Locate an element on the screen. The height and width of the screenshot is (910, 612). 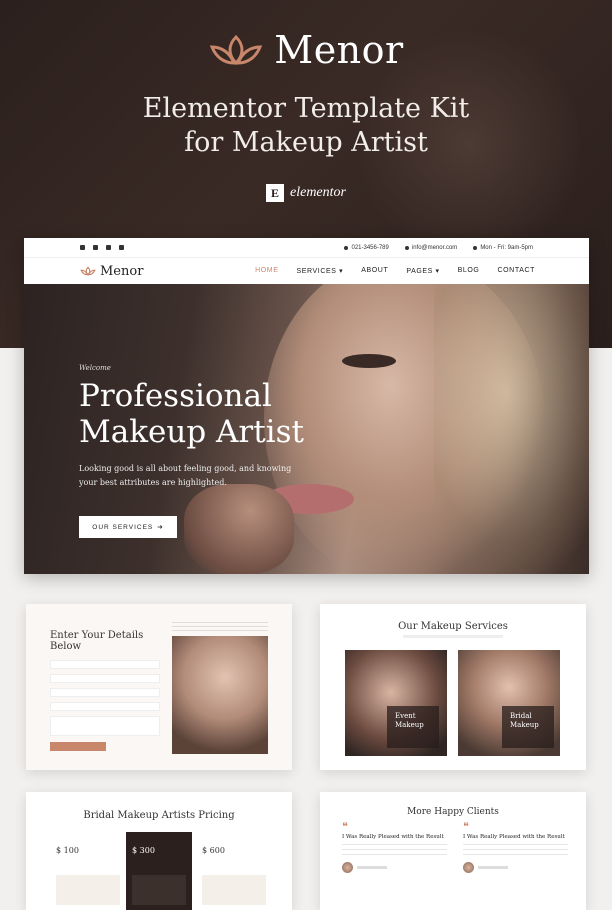
testimonial-2: ❝ I Was Really Pleased with the Result is located at coordinates (515, 846).